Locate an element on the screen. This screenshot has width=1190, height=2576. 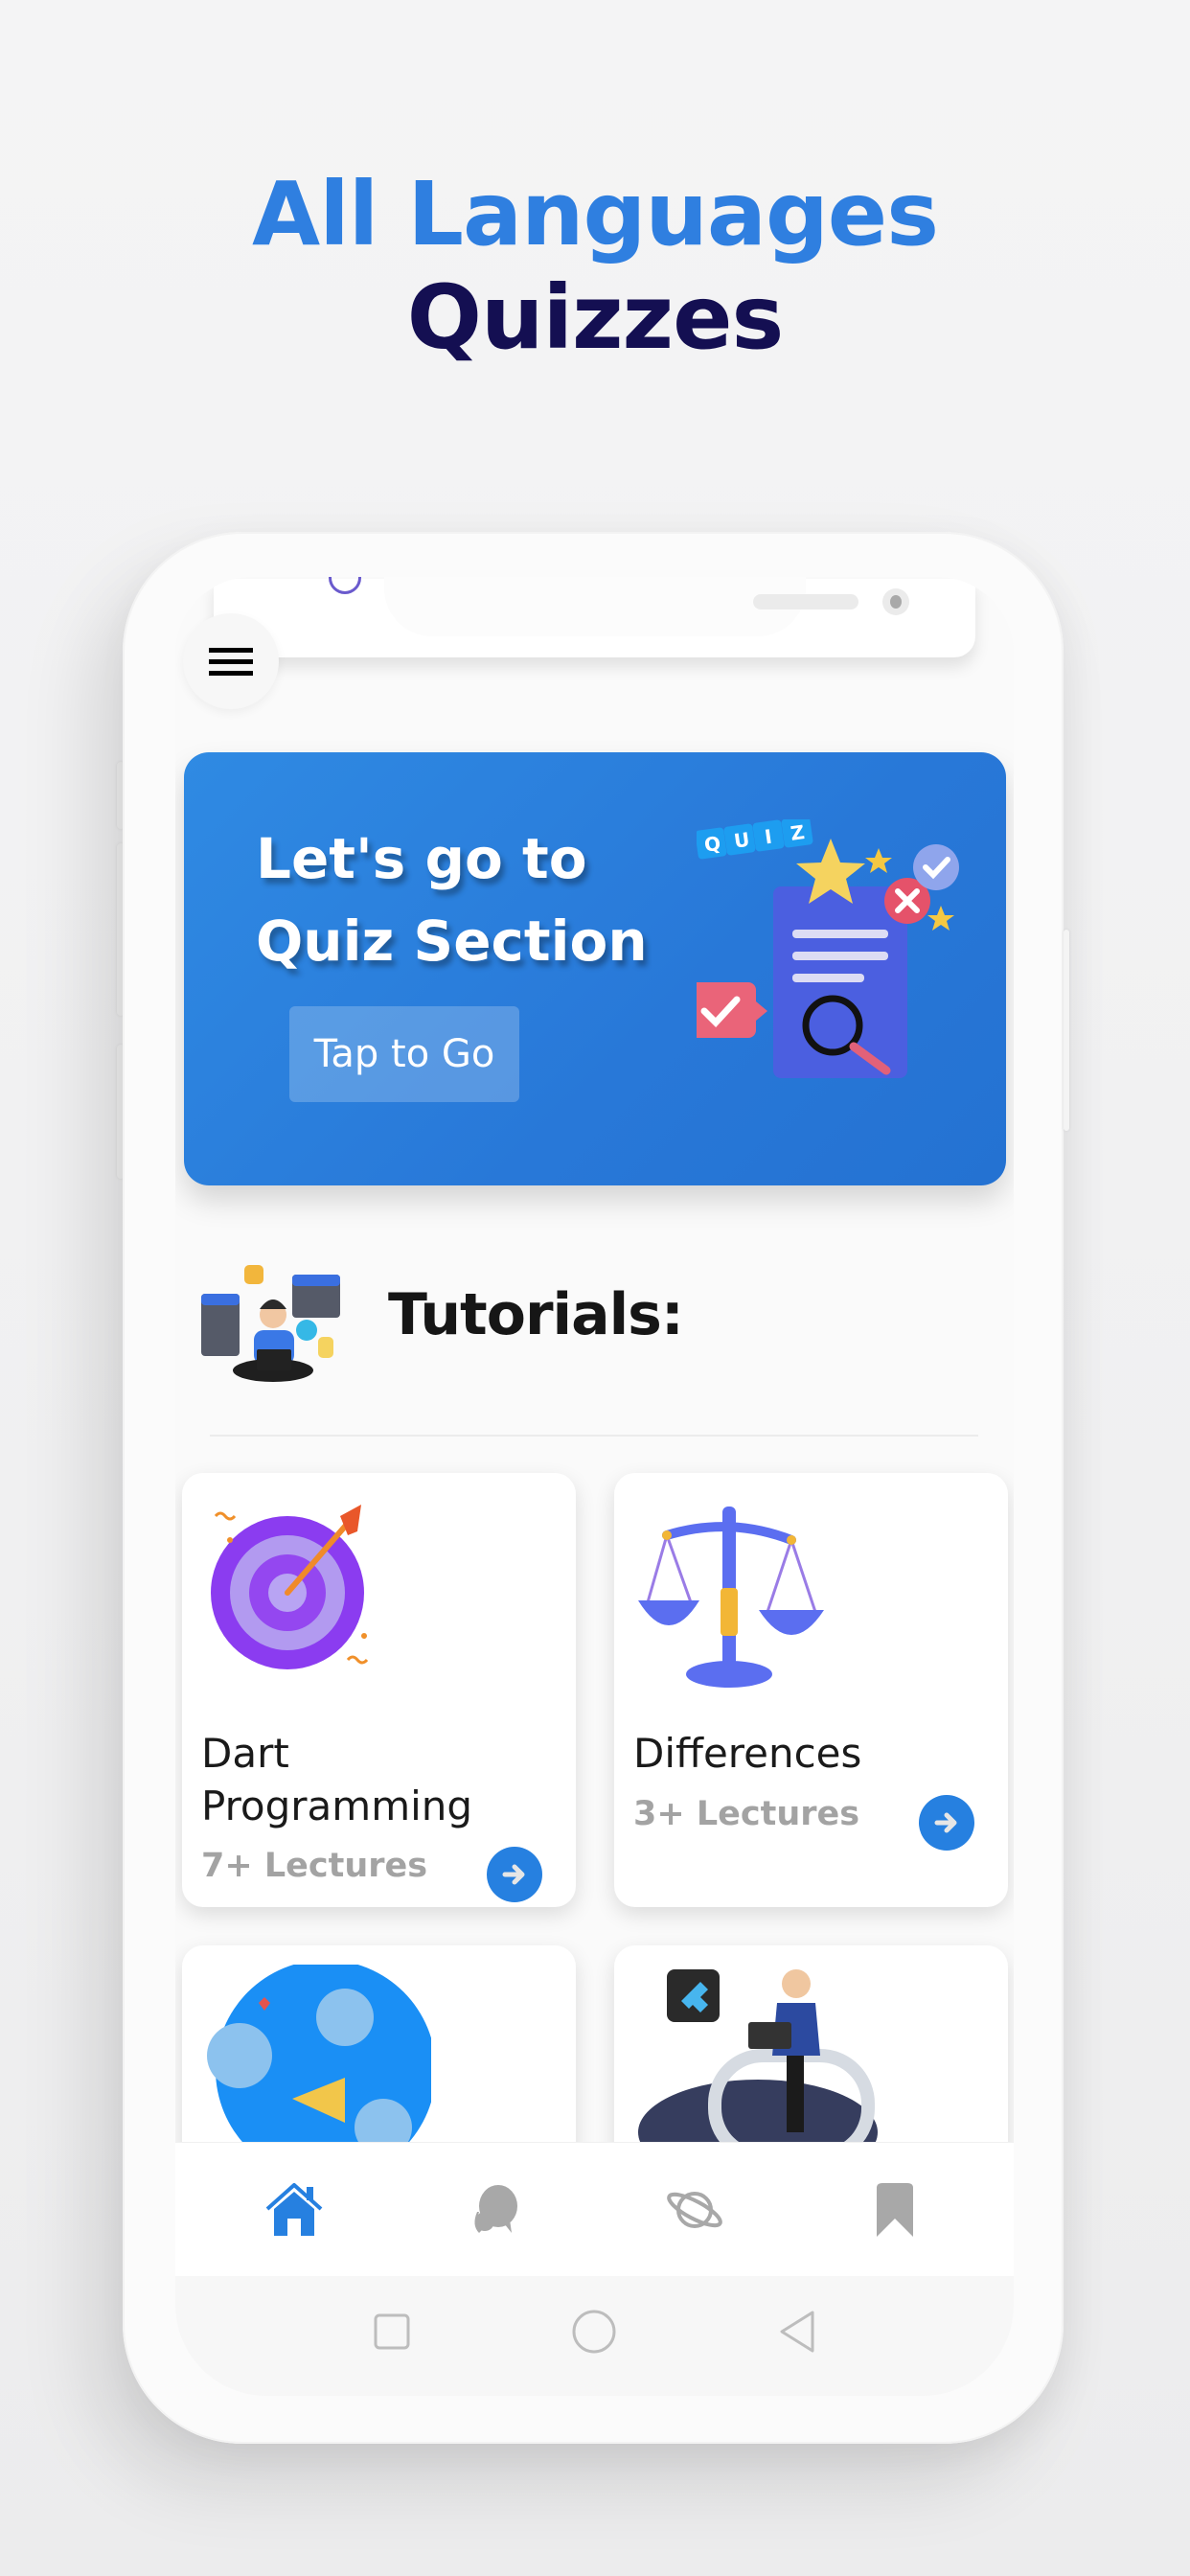
banner-title-line2: Quiz Section is located at coordinates (452, 941).